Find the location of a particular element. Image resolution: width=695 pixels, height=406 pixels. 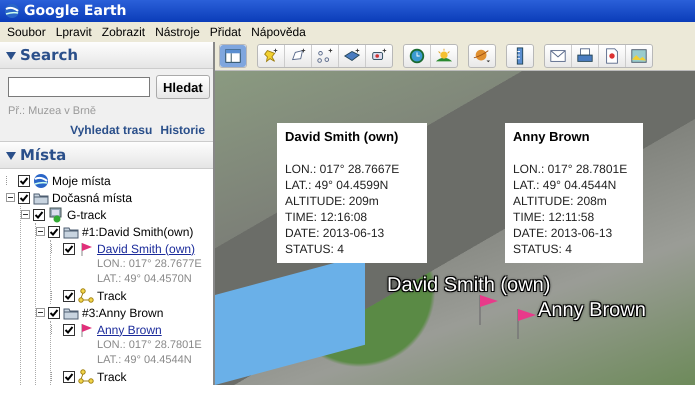

clock-icon is located at coordinates (417, 56).